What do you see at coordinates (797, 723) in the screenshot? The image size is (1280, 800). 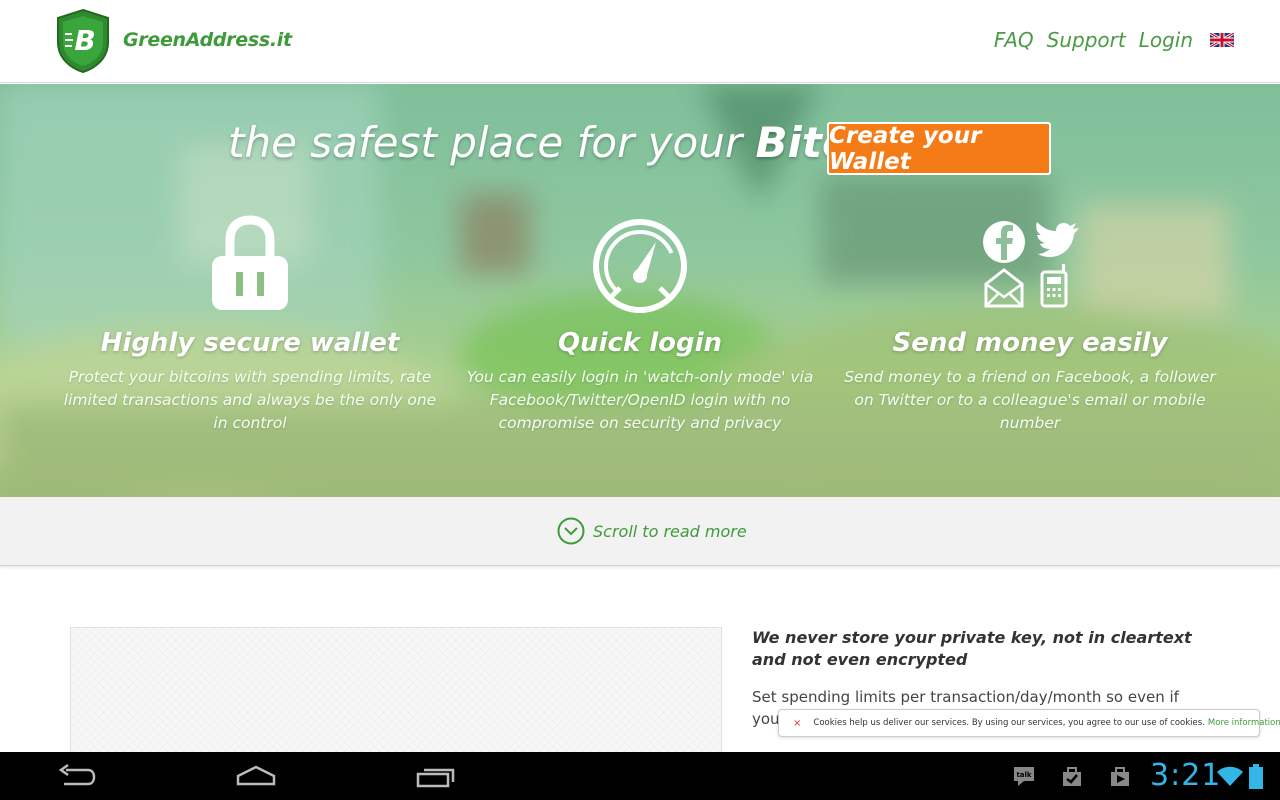 I see `close-icon: ×` at bounding box center [797, 723].